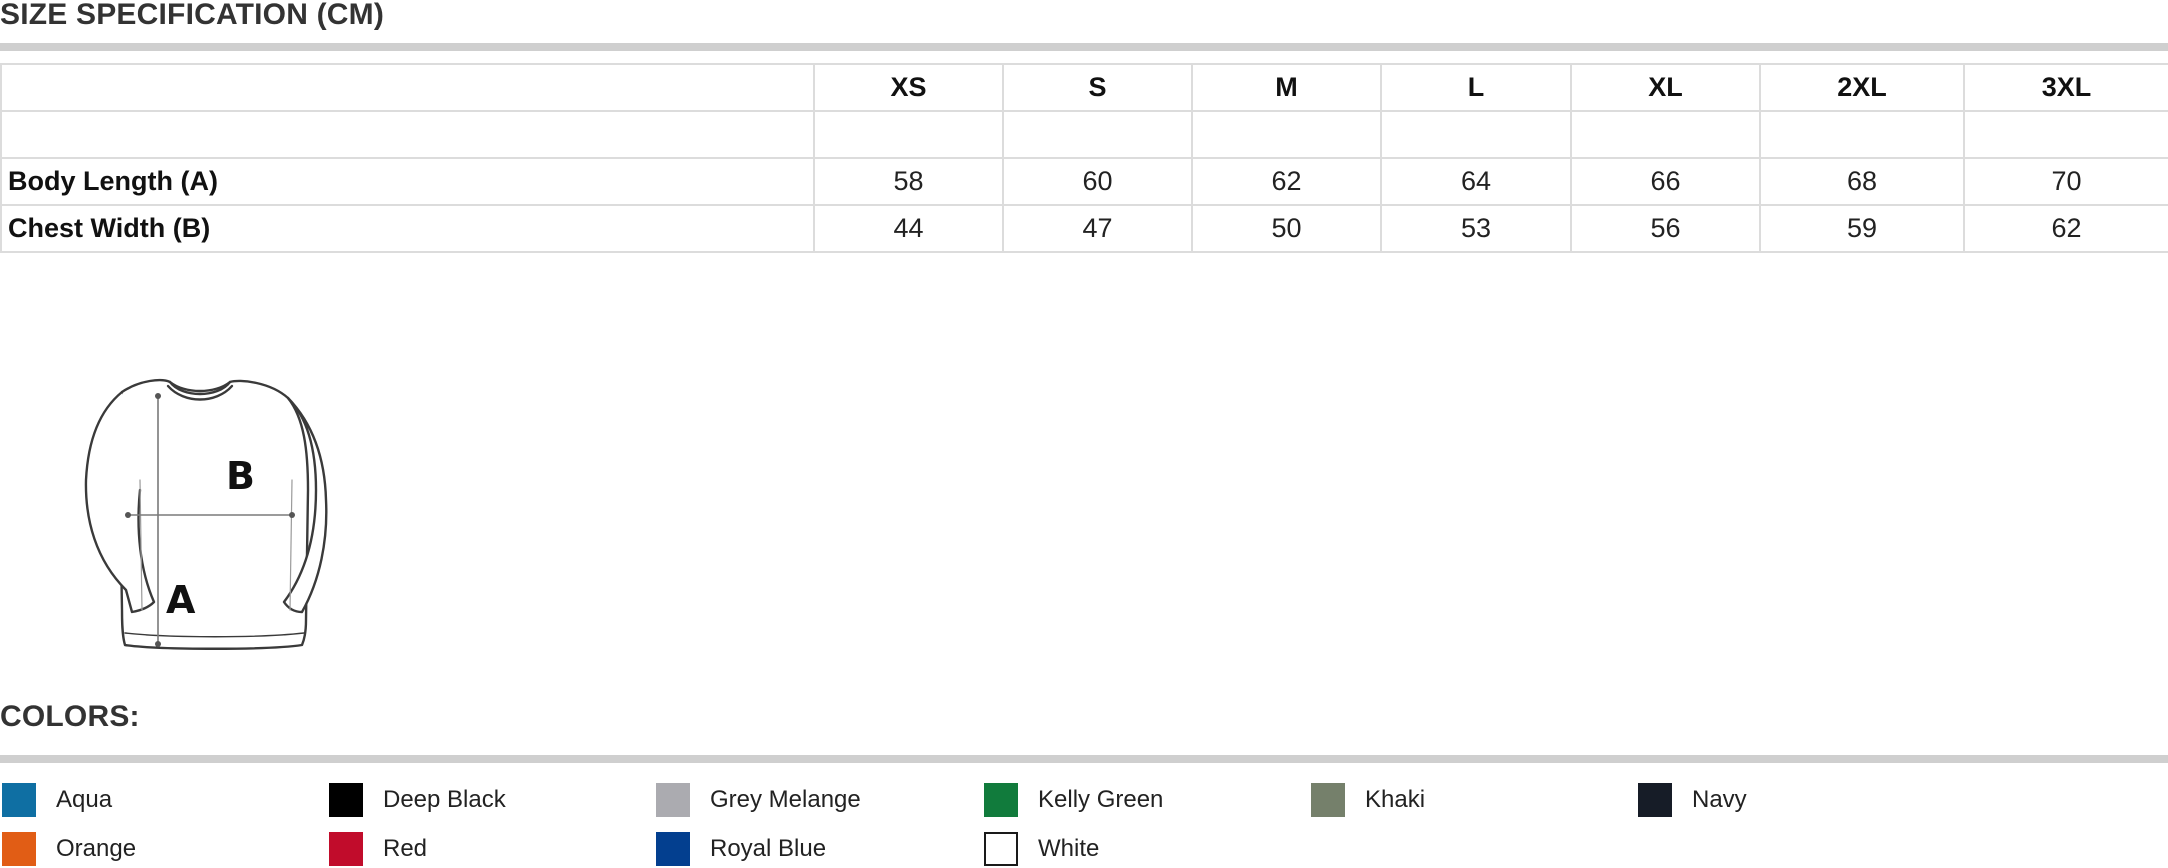 The image size is (2168, 868). Describe the element at coordinates (70, 716) in the screenshot. I see `colors-title: COLORS:` at that location.